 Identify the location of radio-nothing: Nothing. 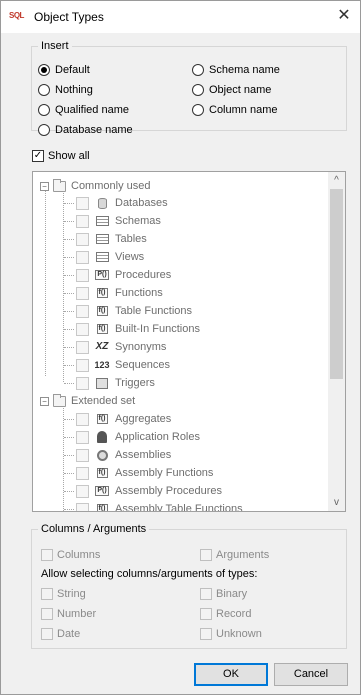
(65, 90).